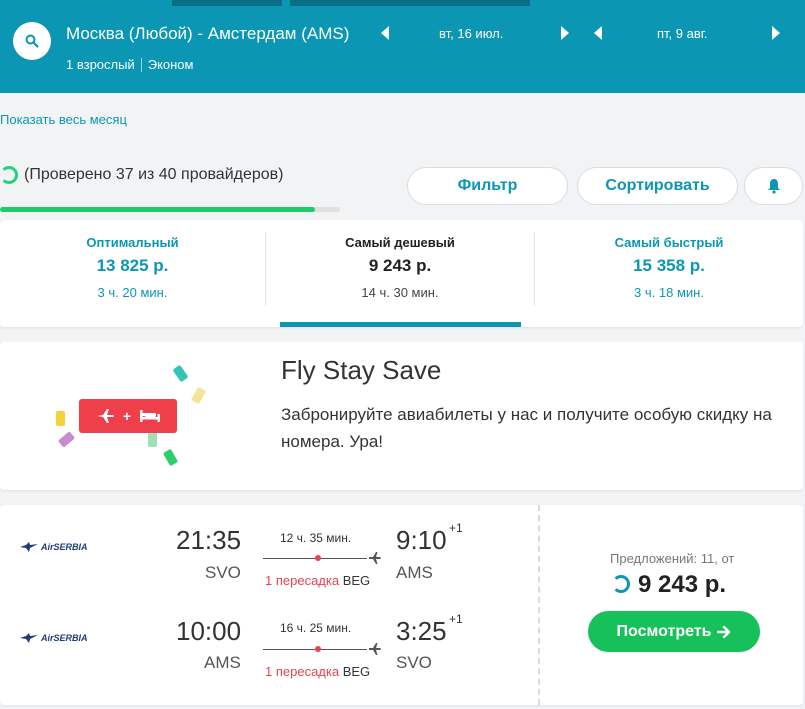 The width and height of the screenshot is (805, 709). Describe the element at coordinates (421, 631) in the screenshot. I see `arrival-time: 3:25` at that location.